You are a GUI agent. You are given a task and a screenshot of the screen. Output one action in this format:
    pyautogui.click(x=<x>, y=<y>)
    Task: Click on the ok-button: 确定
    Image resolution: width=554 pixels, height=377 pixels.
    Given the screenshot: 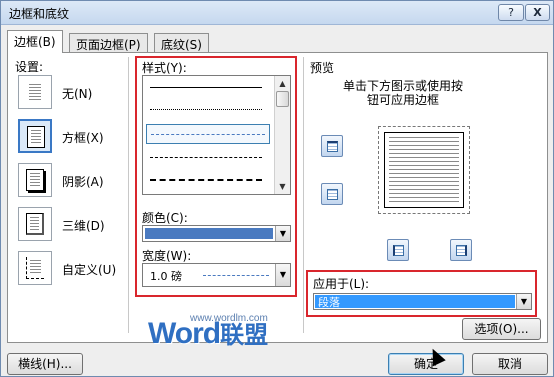 What is the action you would take?
    pyautogui.click(x=426, y=364)
    